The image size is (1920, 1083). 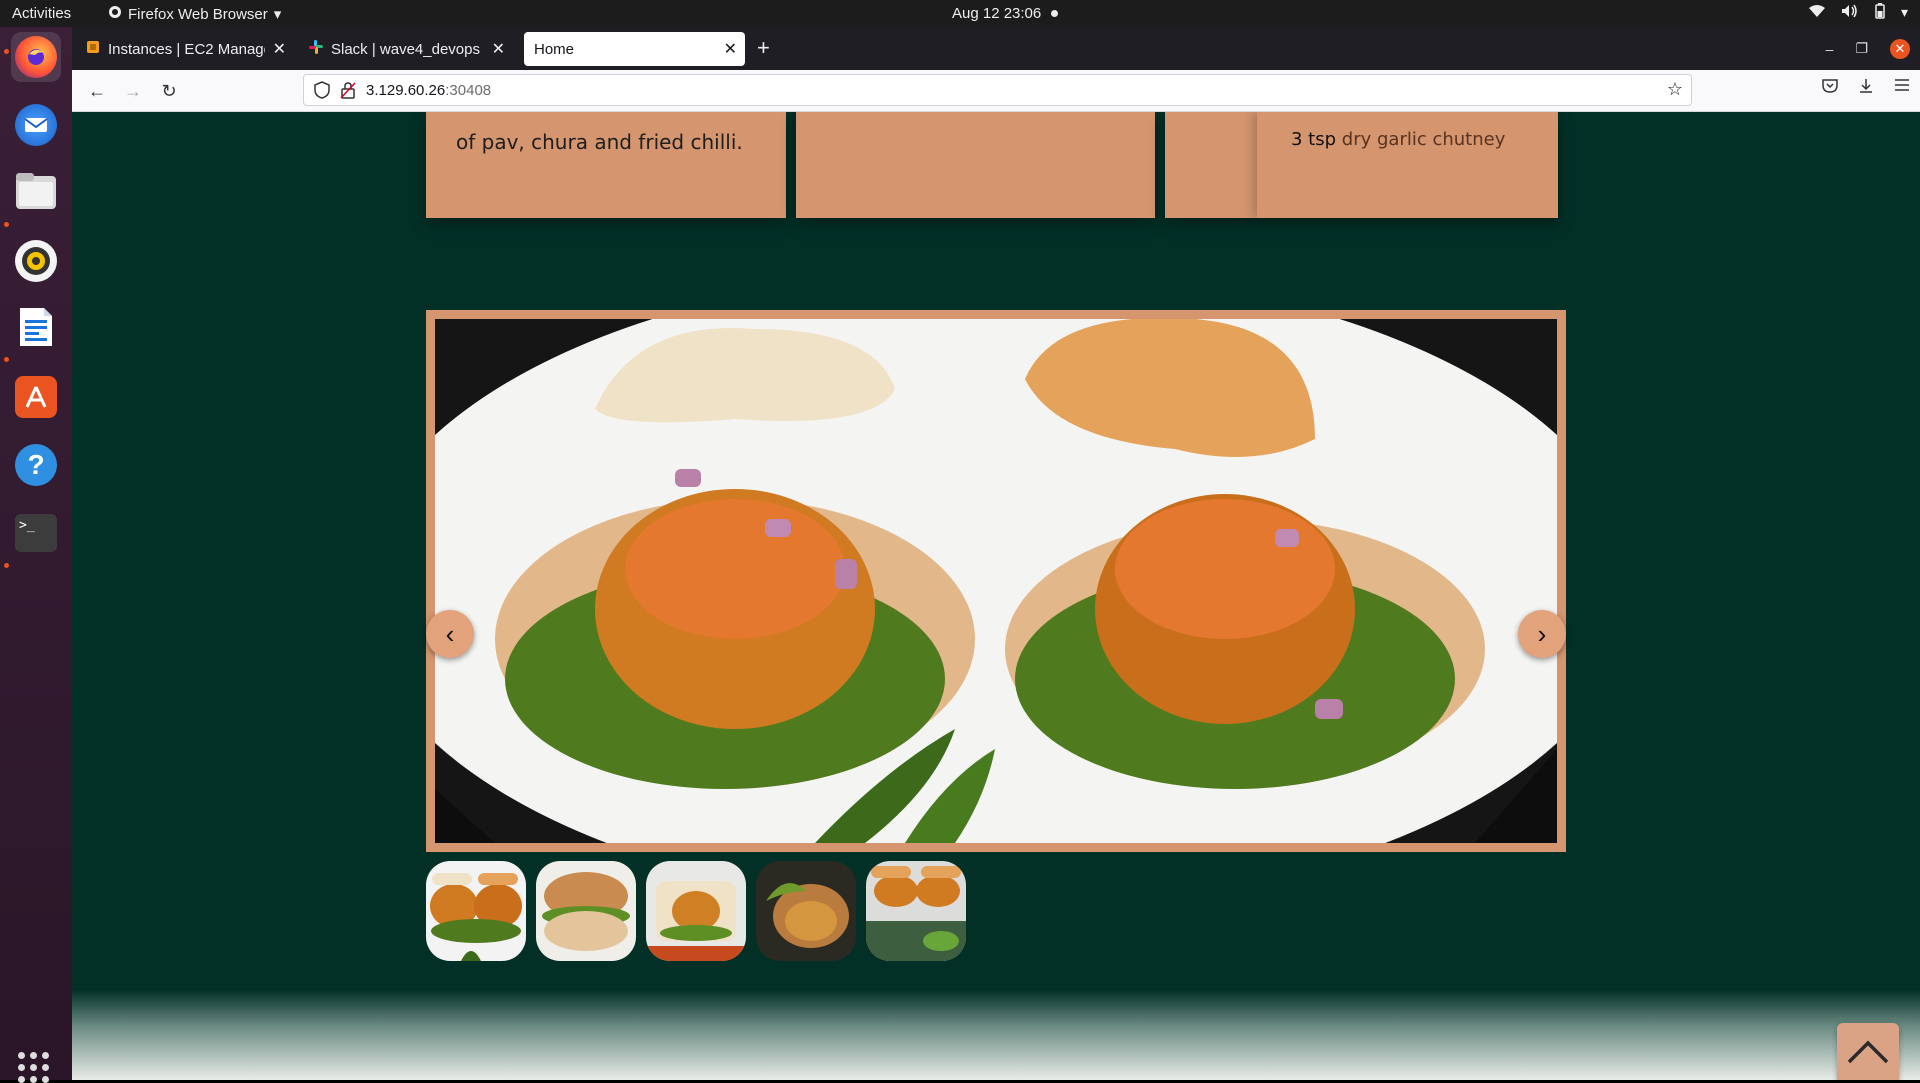 I want to click on hamburger-menu-icon, so click(x=1902, y=88).